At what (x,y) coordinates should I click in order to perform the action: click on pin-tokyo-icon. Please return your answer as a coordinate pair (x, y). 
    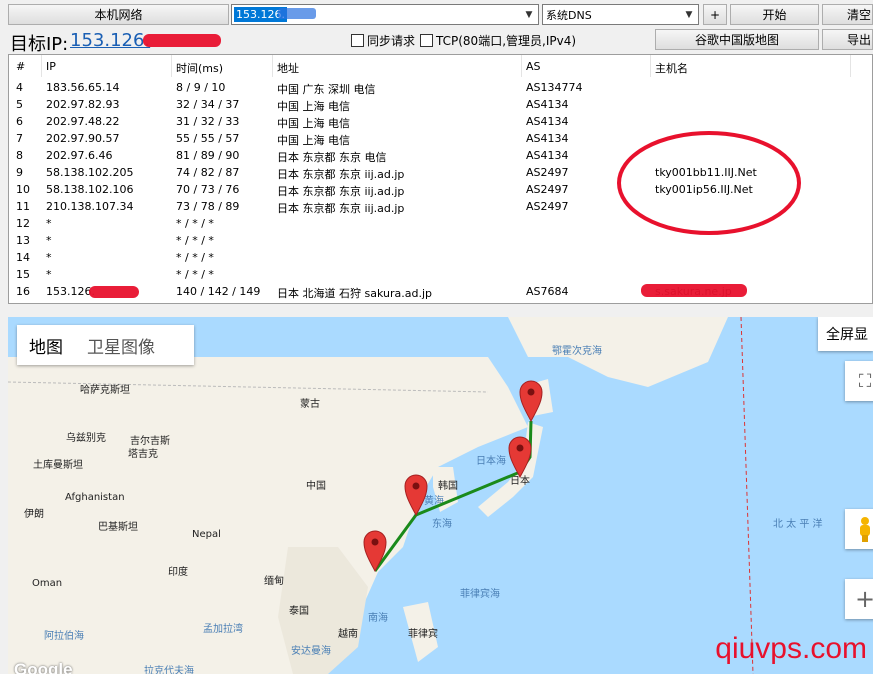
    Looking at the image, I should click on (520, 457).